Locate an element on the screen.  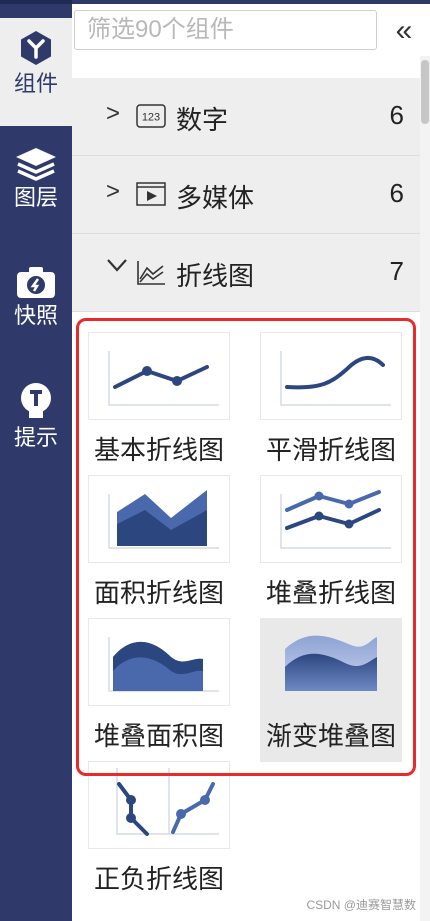
component-label: 正负折线图 is located at coordinates (158, 879).